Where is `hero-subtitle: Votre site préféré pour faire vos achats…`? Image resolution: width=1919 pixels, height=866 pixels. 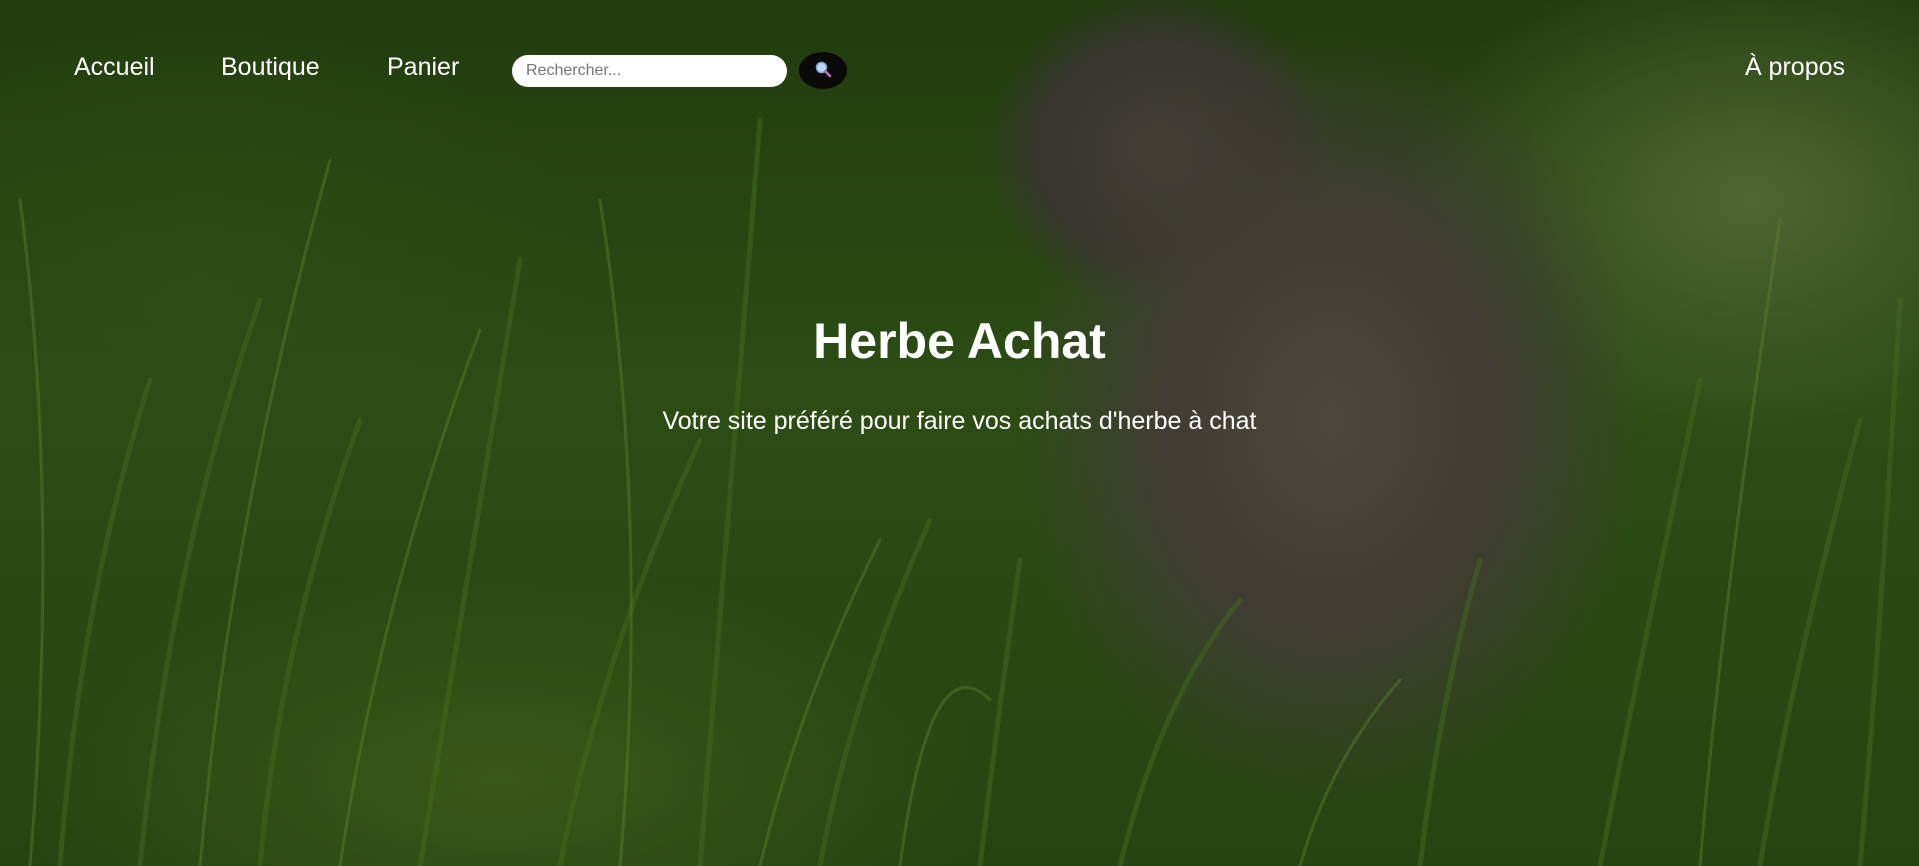
hero-subtitle: Votre site préféré pour faire vos achats… is located at coordinates (959, 421).